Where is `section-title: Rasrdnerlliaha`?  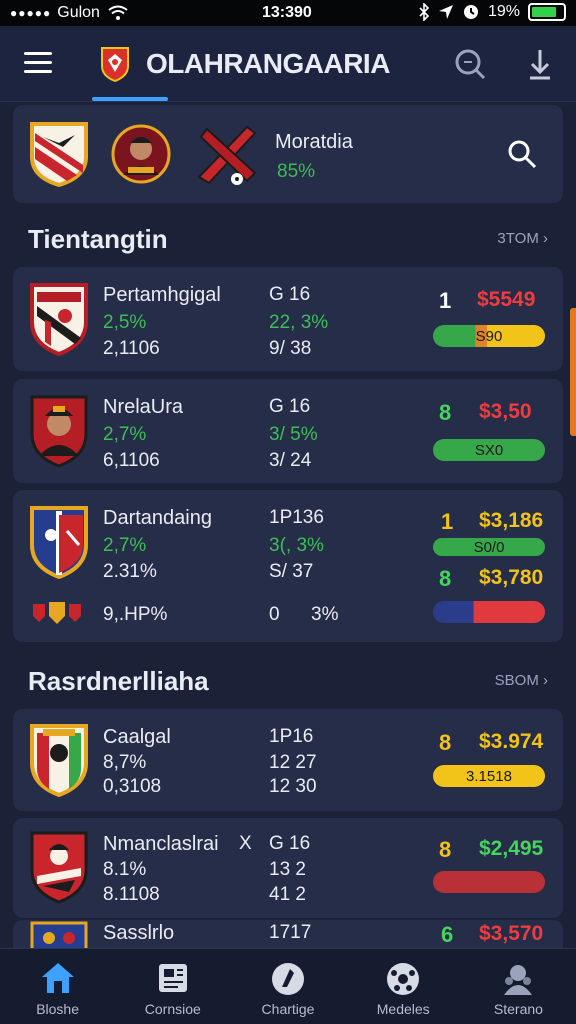 section-title: Rasrdnerlliaha is located at coordinates (118, 681).